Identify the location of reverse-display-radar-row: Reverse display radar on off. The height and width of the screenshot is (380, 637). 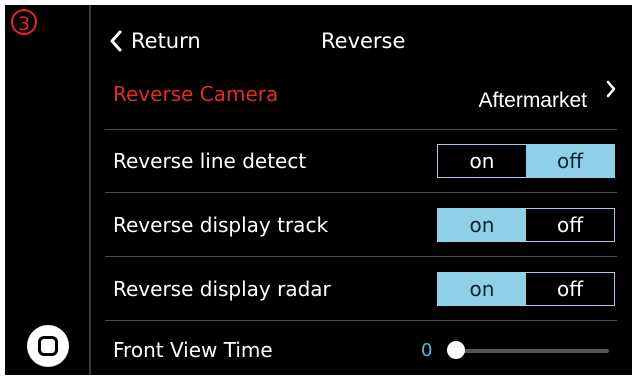
(361, 289).